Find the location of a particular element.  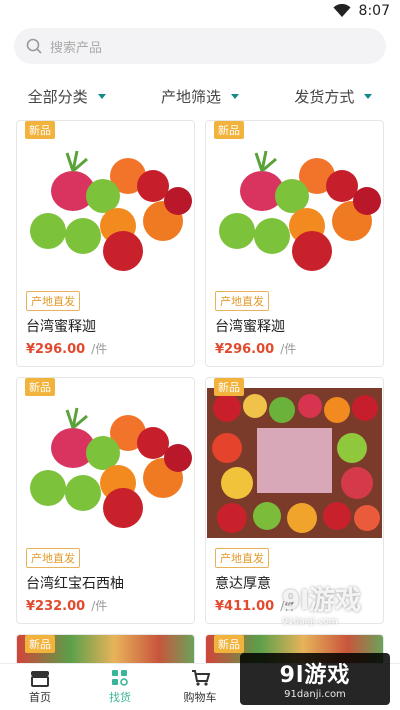

tab-home-label: 首页 is located at coordinates (40, 697).